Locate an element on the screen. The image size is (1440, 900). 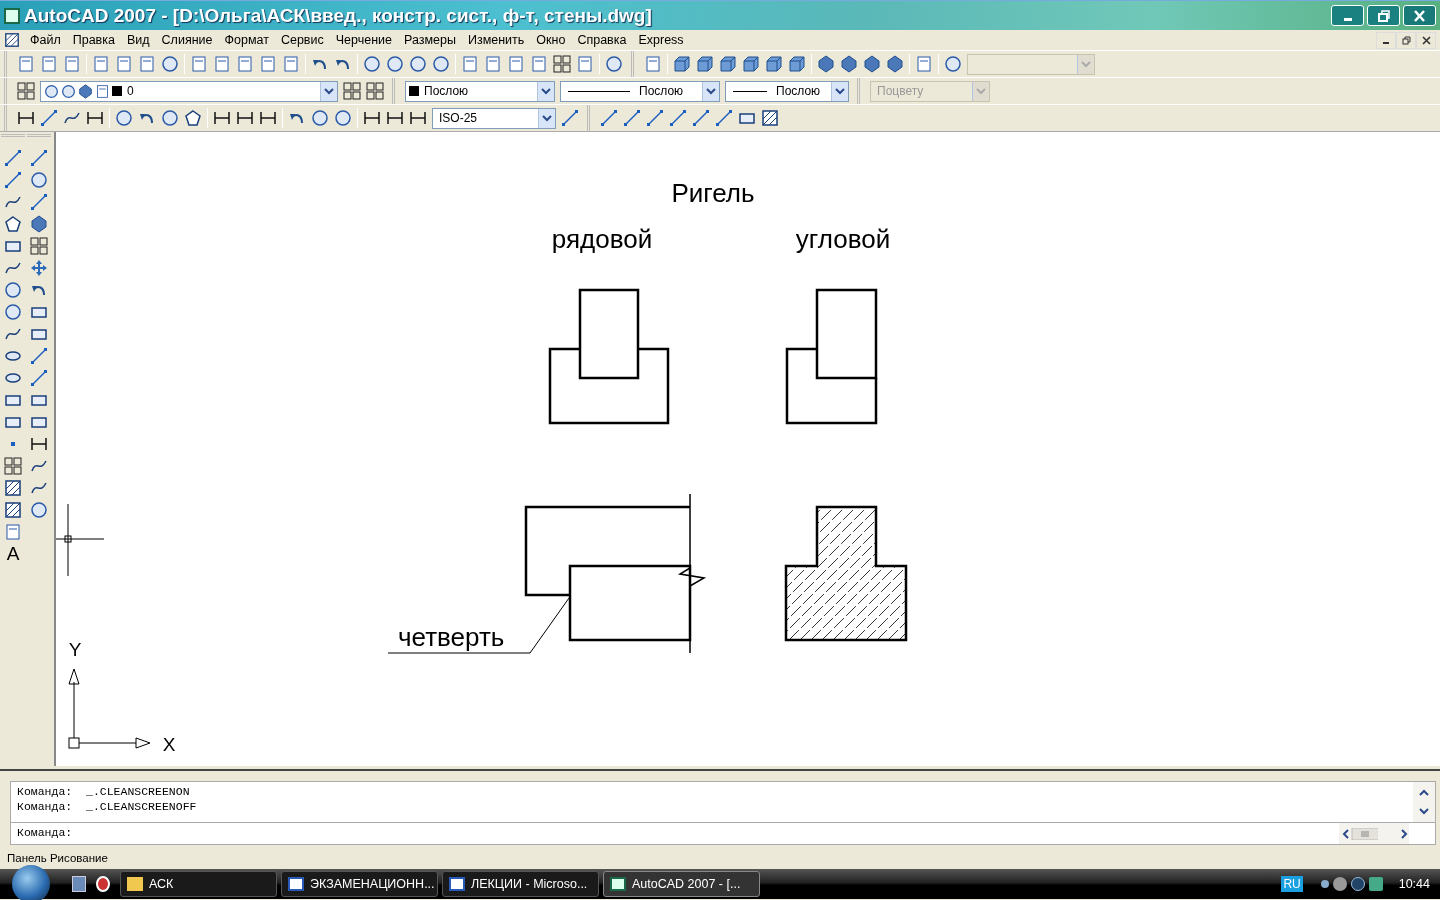
menu-item: Формат is located at coordinates (246, 40).